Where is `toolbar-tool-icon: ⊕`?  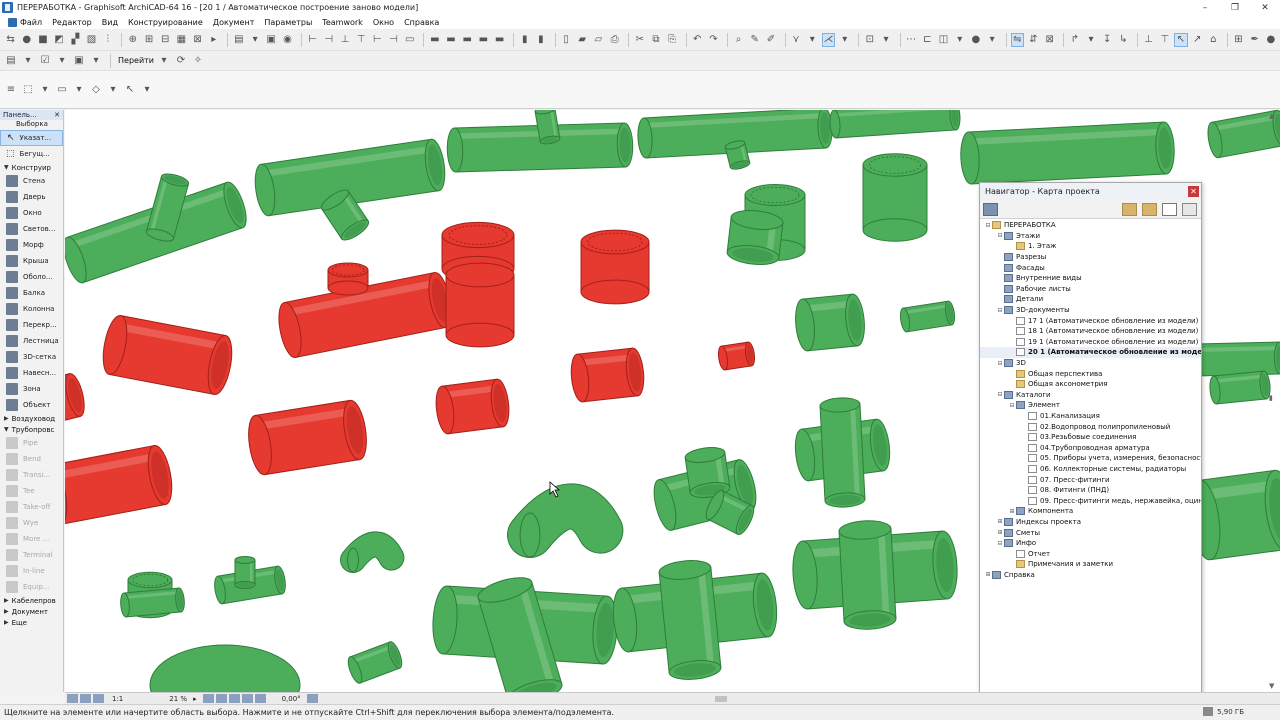 toolbar-tool-icon: ⊕ is located at coordinates (132, 40).